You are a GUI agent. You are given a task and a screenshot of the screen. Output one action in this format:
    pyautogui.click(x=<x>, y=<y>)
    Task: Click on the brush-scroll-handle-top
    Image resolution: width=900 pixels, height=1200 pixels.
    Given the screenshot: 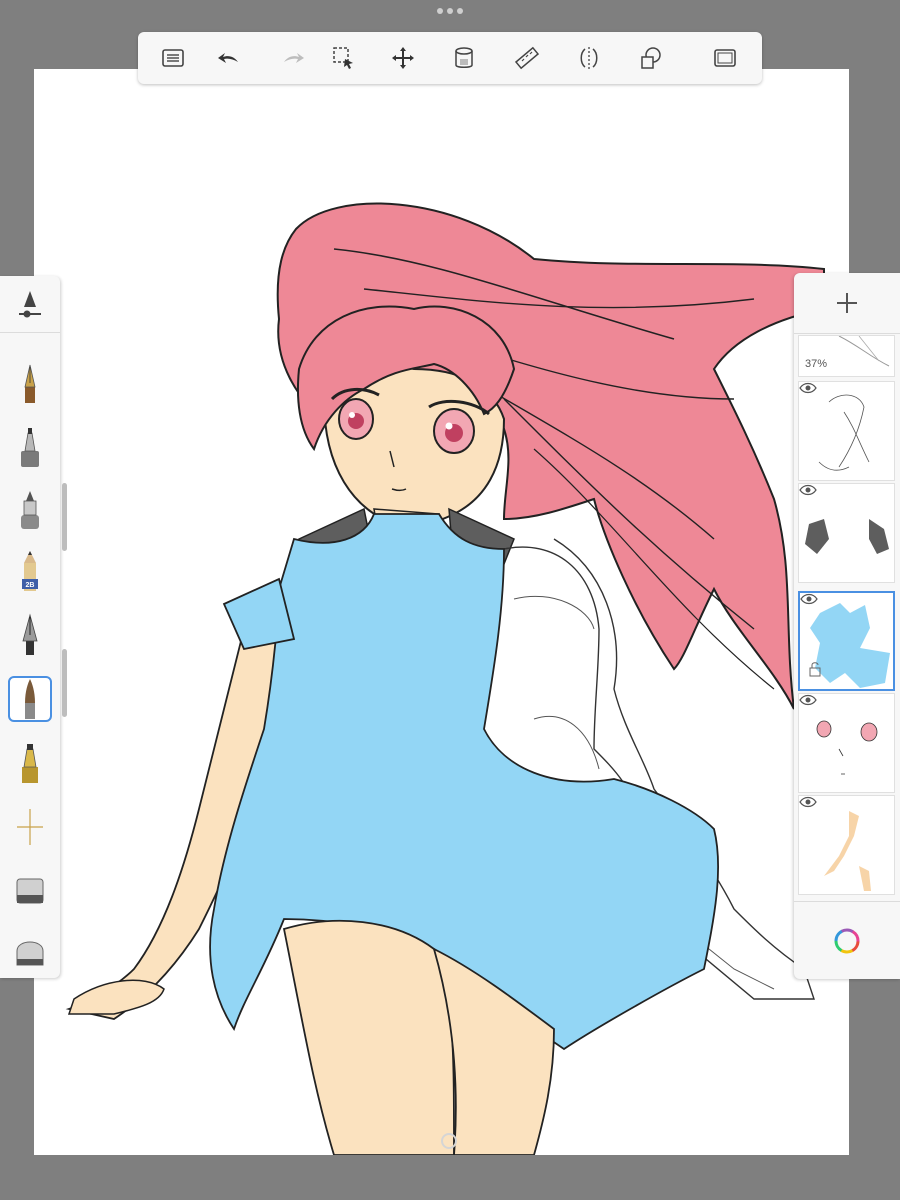 What is the action you would take?
    pyautogui.click(x=64, y=517)
    